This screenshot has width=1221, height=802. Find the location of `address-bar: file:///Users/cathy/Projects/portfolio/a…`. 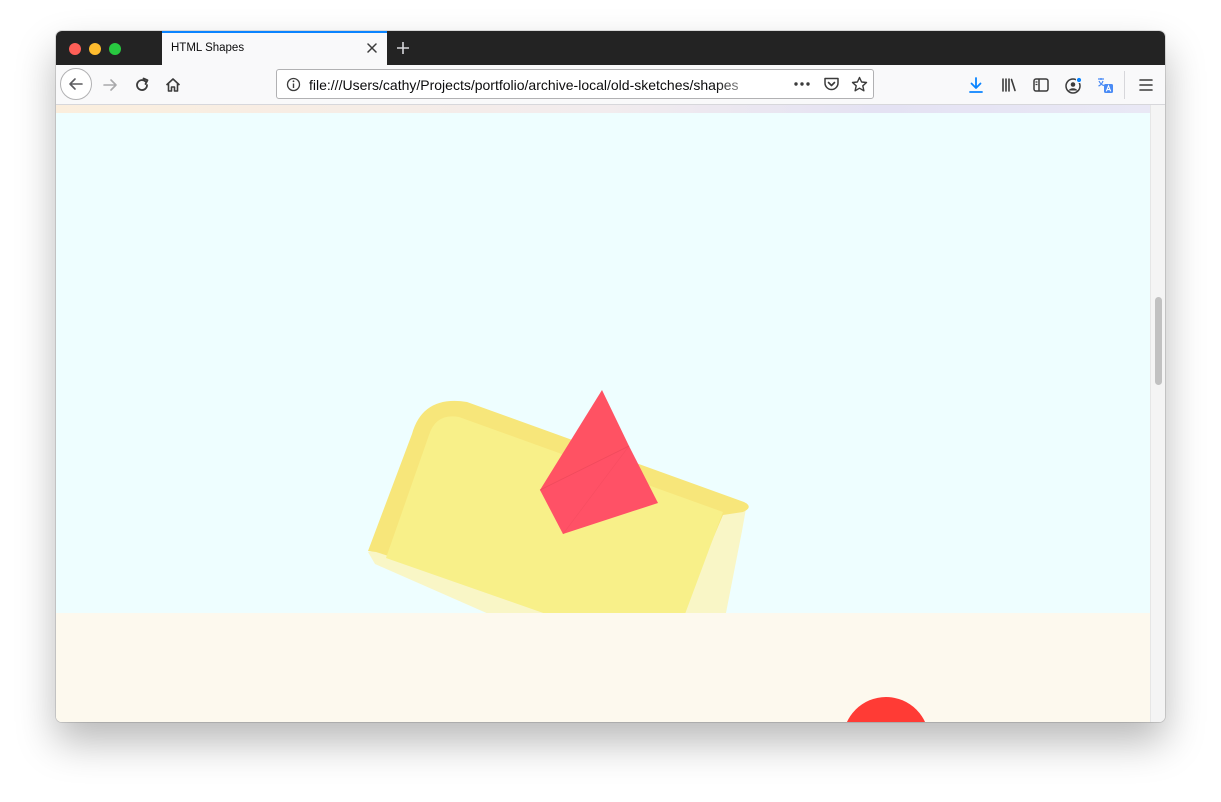

address-bar: file:///Users/cathy/Projects/portfolio/a… is located at coordinates (575, 84).